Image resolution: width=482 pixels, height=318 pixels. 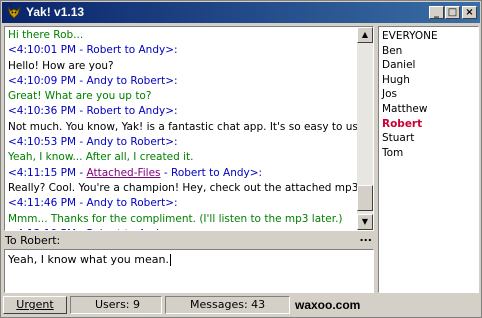 What do you see at coordinates (389, 94) in the screenshot?
I see `user-item-jos: Jos` at bounding box center [389, 94].